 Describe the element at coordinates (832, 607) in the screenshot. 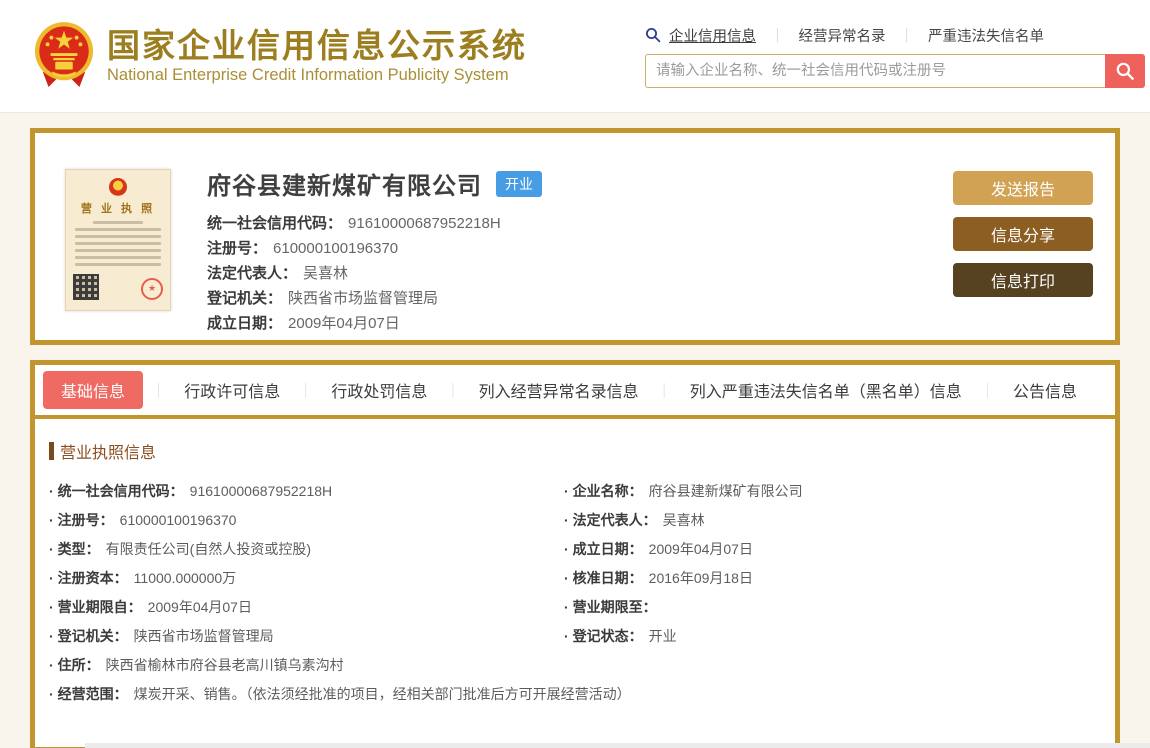

I see `license-field-row: 营业期限至：` at that location.